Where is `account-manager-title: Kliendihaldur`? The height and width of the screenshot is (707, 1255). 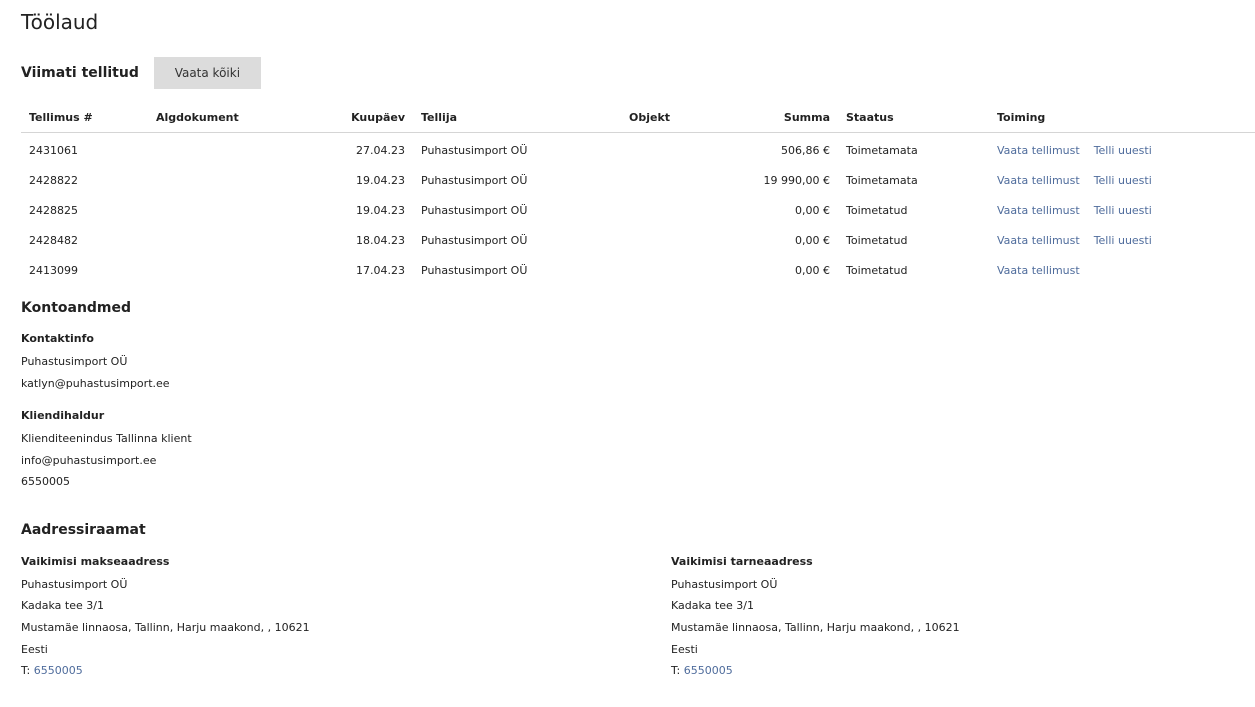 account-manager-title: Kliendihaldur is located at coordinates (63, 415).